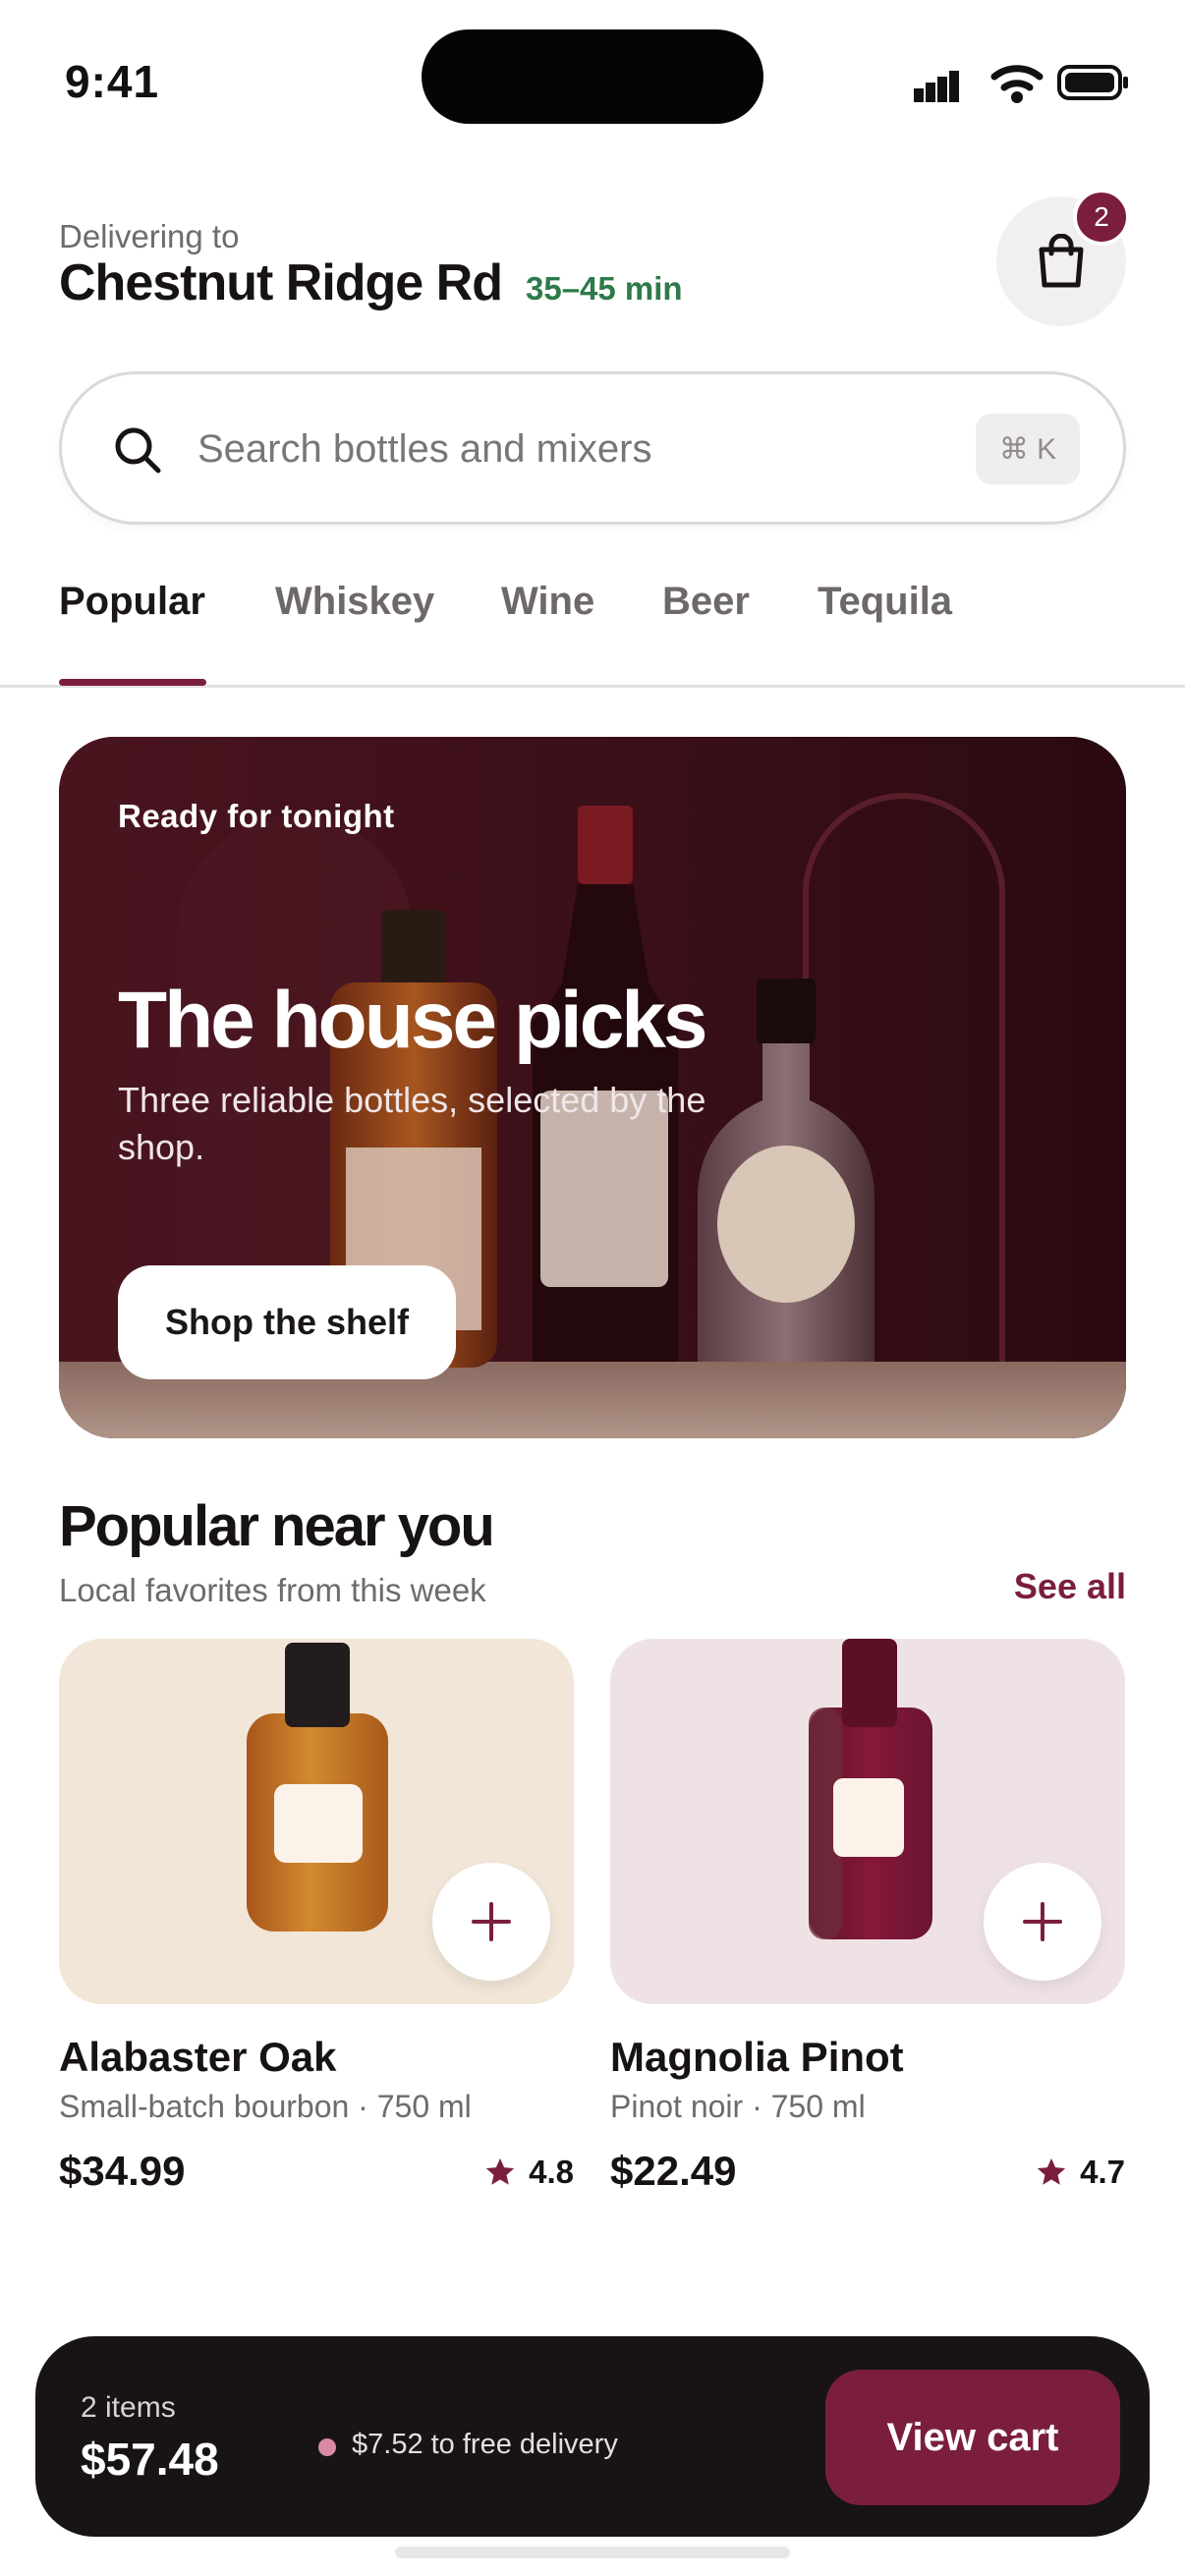 Image resolution: width=1185 pixels, height=2576 pixels. I want to click on view-cart-button: View cart, so click(973, 2437).